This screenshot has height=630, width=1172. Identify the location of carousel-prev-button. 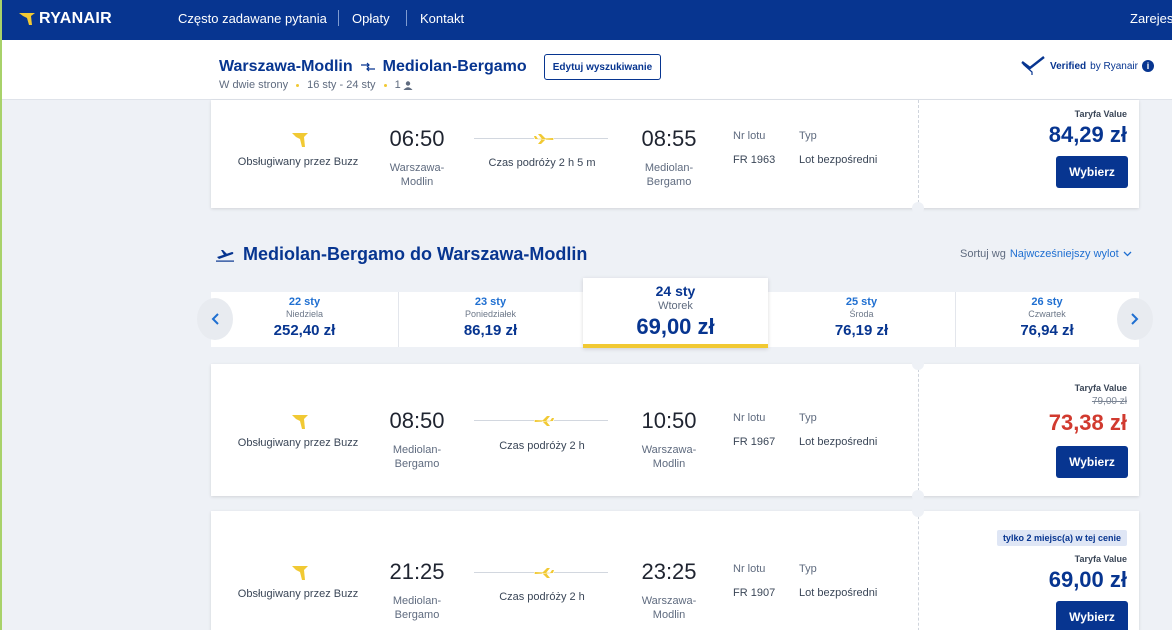
(215, 319).